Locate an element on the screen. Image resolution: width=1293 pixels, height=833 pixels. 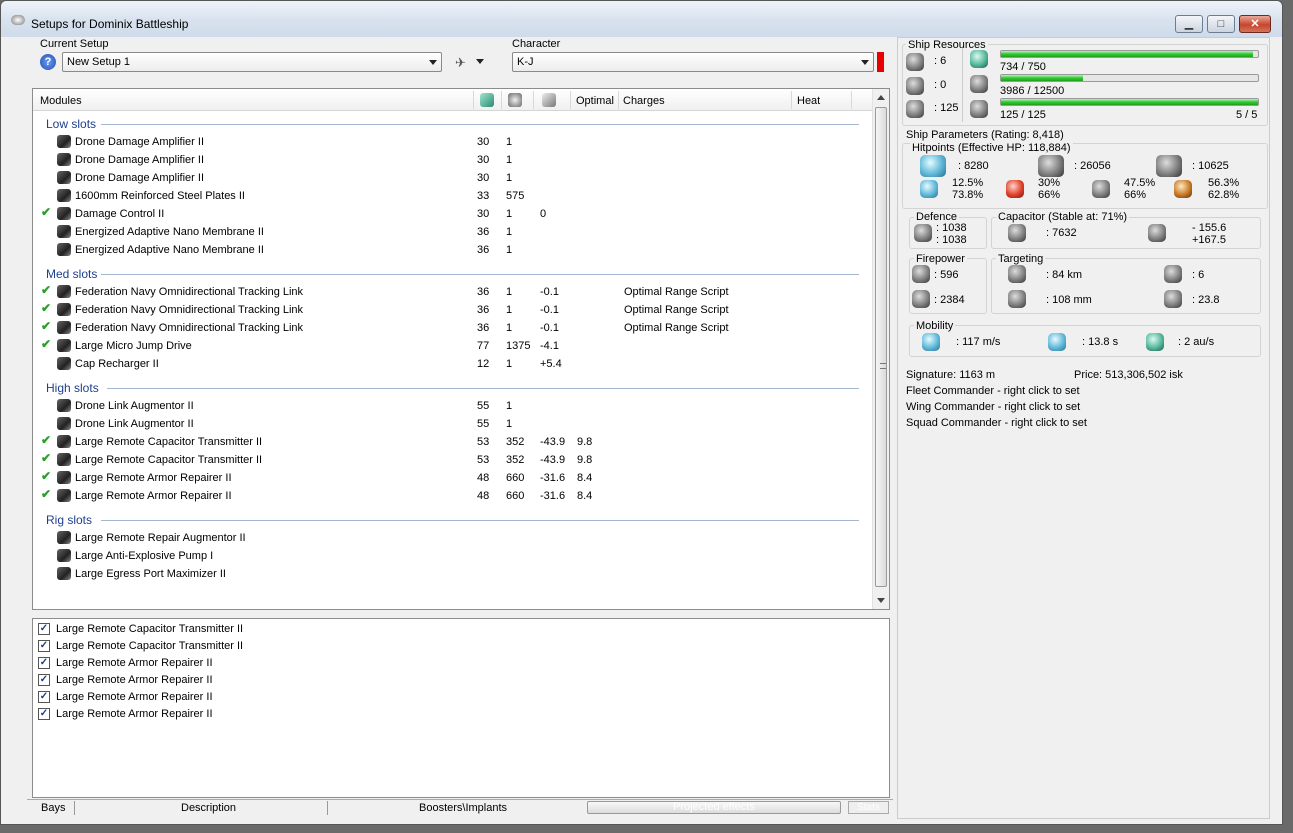
shield-hp: : 8280 is located at coordinates (973, 166).